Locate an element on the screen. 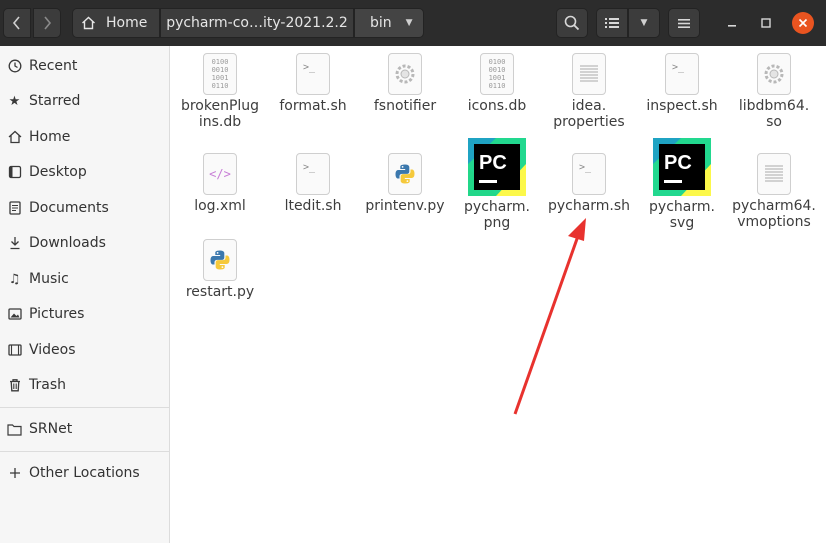 Image resolution: width=826 pixels, height=543 pixels. documents-icon is located at coordinates (14, 208).